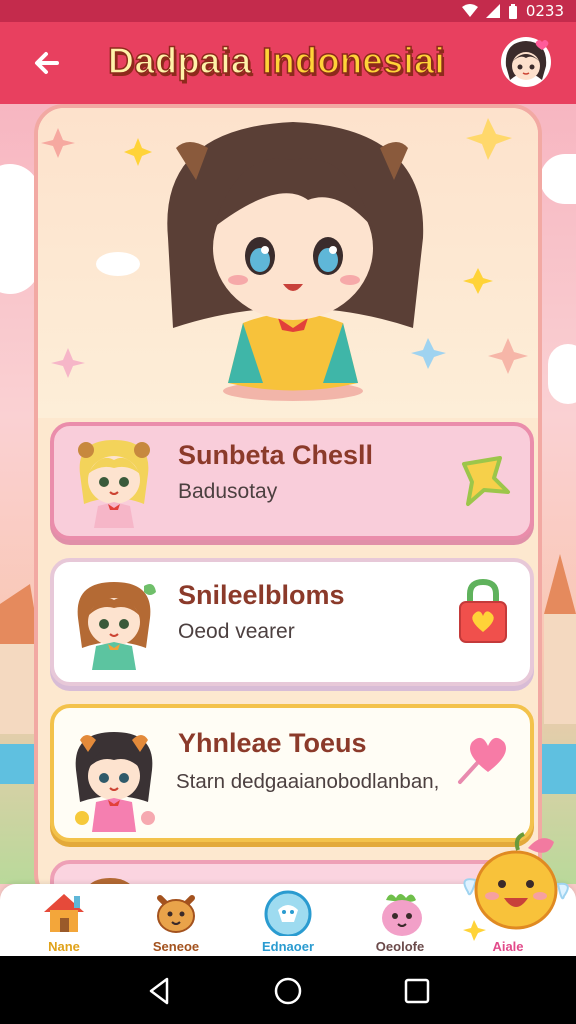  What do you see at coordinates (544, 11) in the screenshot?
I see `status-time: 0233` at bounding box center [544, 11].